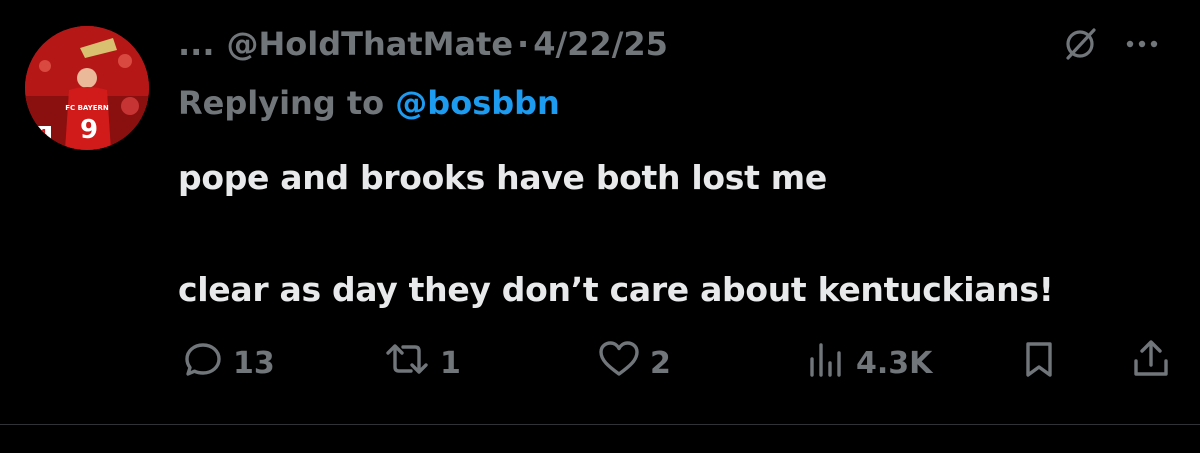  I want to click on replying-to-mention: @bosbbn, so click(477, 103).